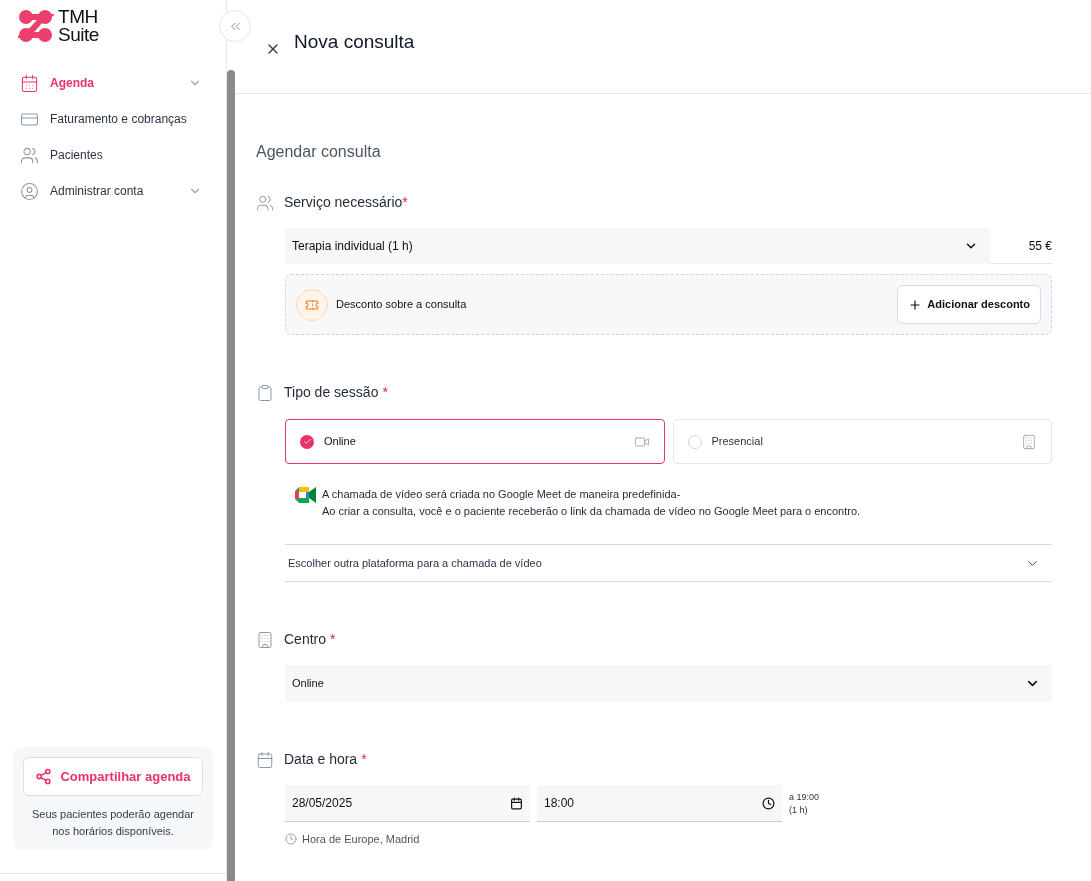 The height and width of the screenshot is (881, 1091). Describe the element at coordinates (862, 441) in the screenshot. I see `session-option: Presencial` at that location.